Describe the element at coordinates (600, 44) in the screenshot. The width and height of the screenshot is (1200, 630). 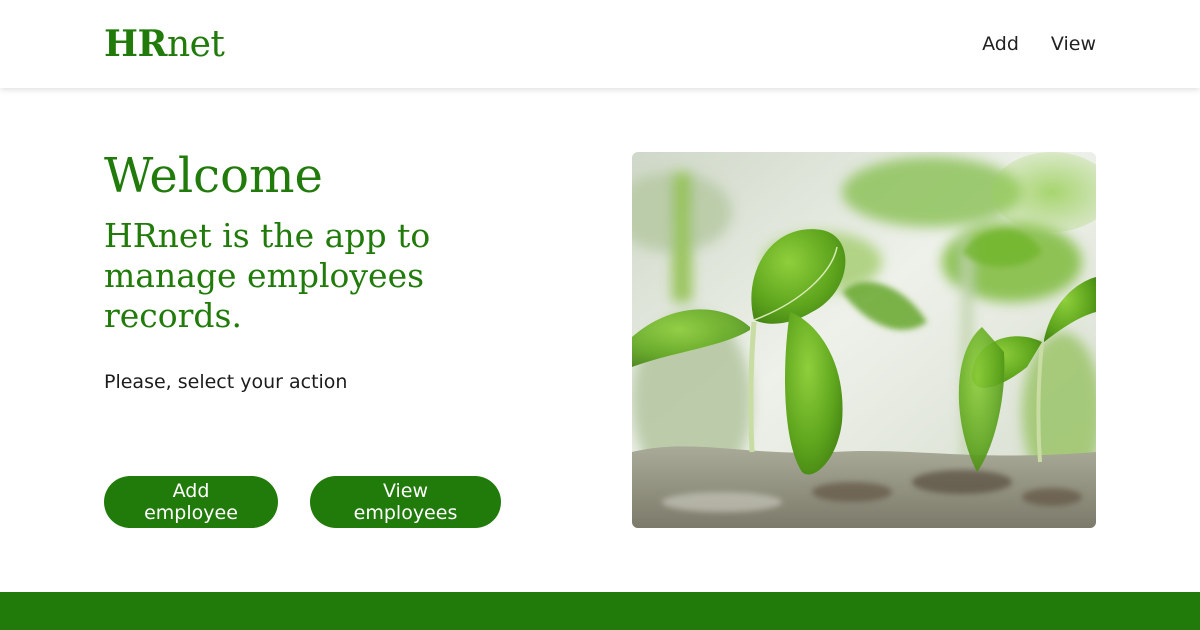
I see `site-header: HRnet Add View` at that location.